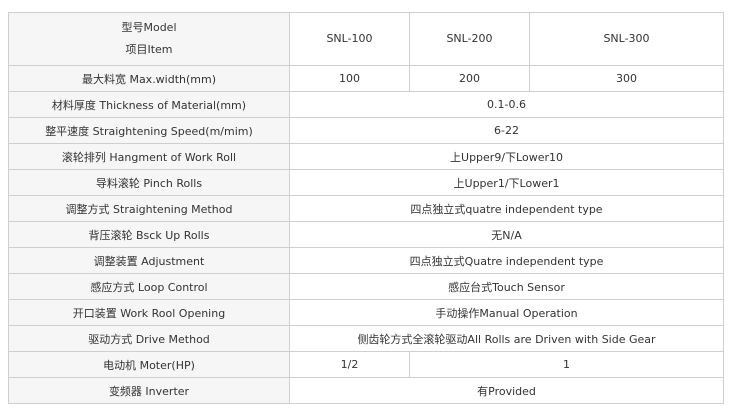  What do you see at coordinates (506, 156) in the screenshot?
I see `row-value: 上Upper9/下Lower10` at bounding box center [506, 156].